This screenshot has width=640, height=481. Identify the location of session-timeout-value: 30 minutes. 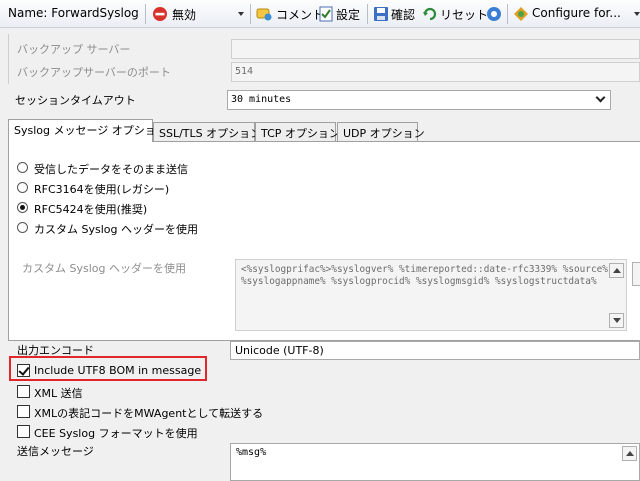
(261, 99).